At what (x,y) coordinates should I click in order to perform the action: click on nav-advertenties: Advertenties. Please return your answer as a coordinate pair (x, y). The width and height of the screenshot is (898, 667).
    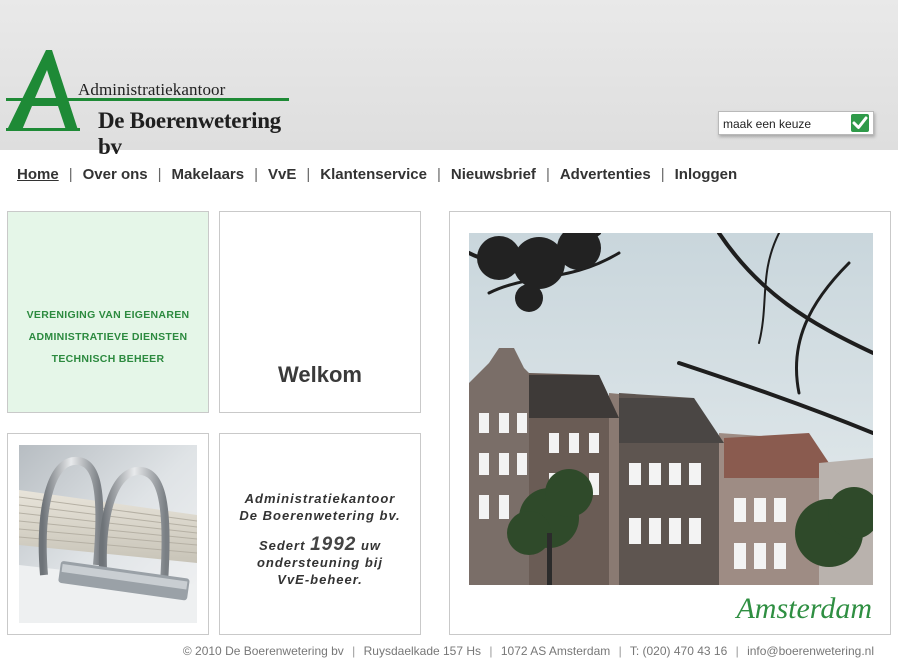
    Looking at the image, I should click on (605, 174).